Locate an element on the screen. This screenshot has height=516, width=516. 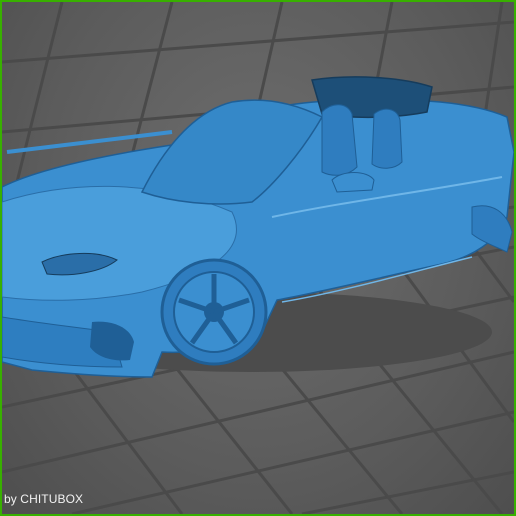
front-wheel is located at coordinates (214, 312).